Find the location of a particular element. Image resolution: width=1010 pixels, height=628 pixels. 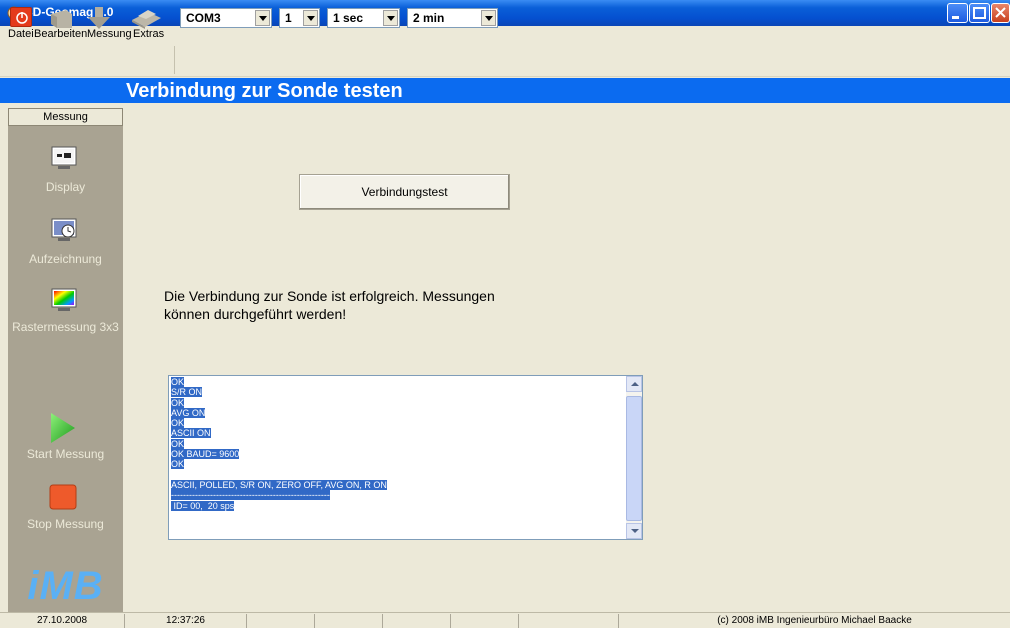

display-icon is located at coordinates (64, 160).